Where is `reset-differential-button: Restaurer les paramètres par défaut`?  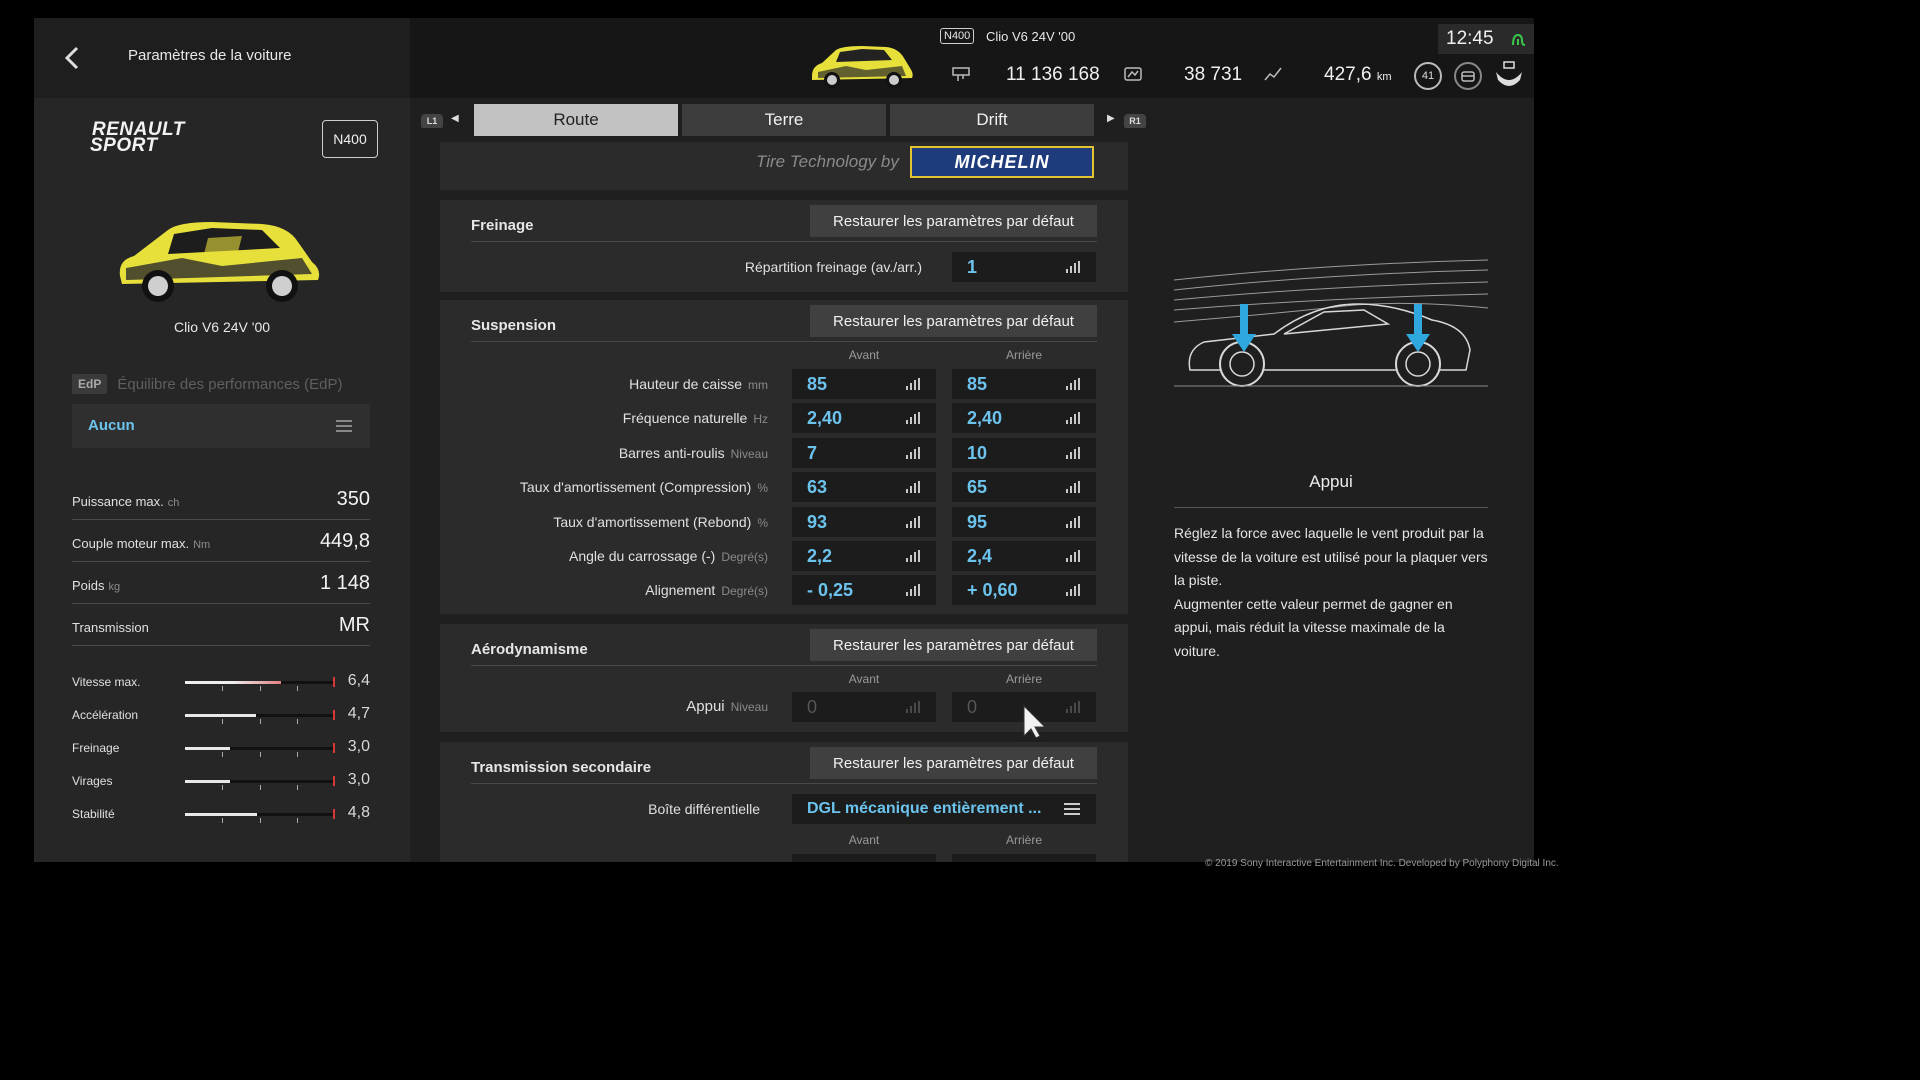 reset-differential-button: Restaurer les paramètres par défaut is located at coordinates (953, 763).